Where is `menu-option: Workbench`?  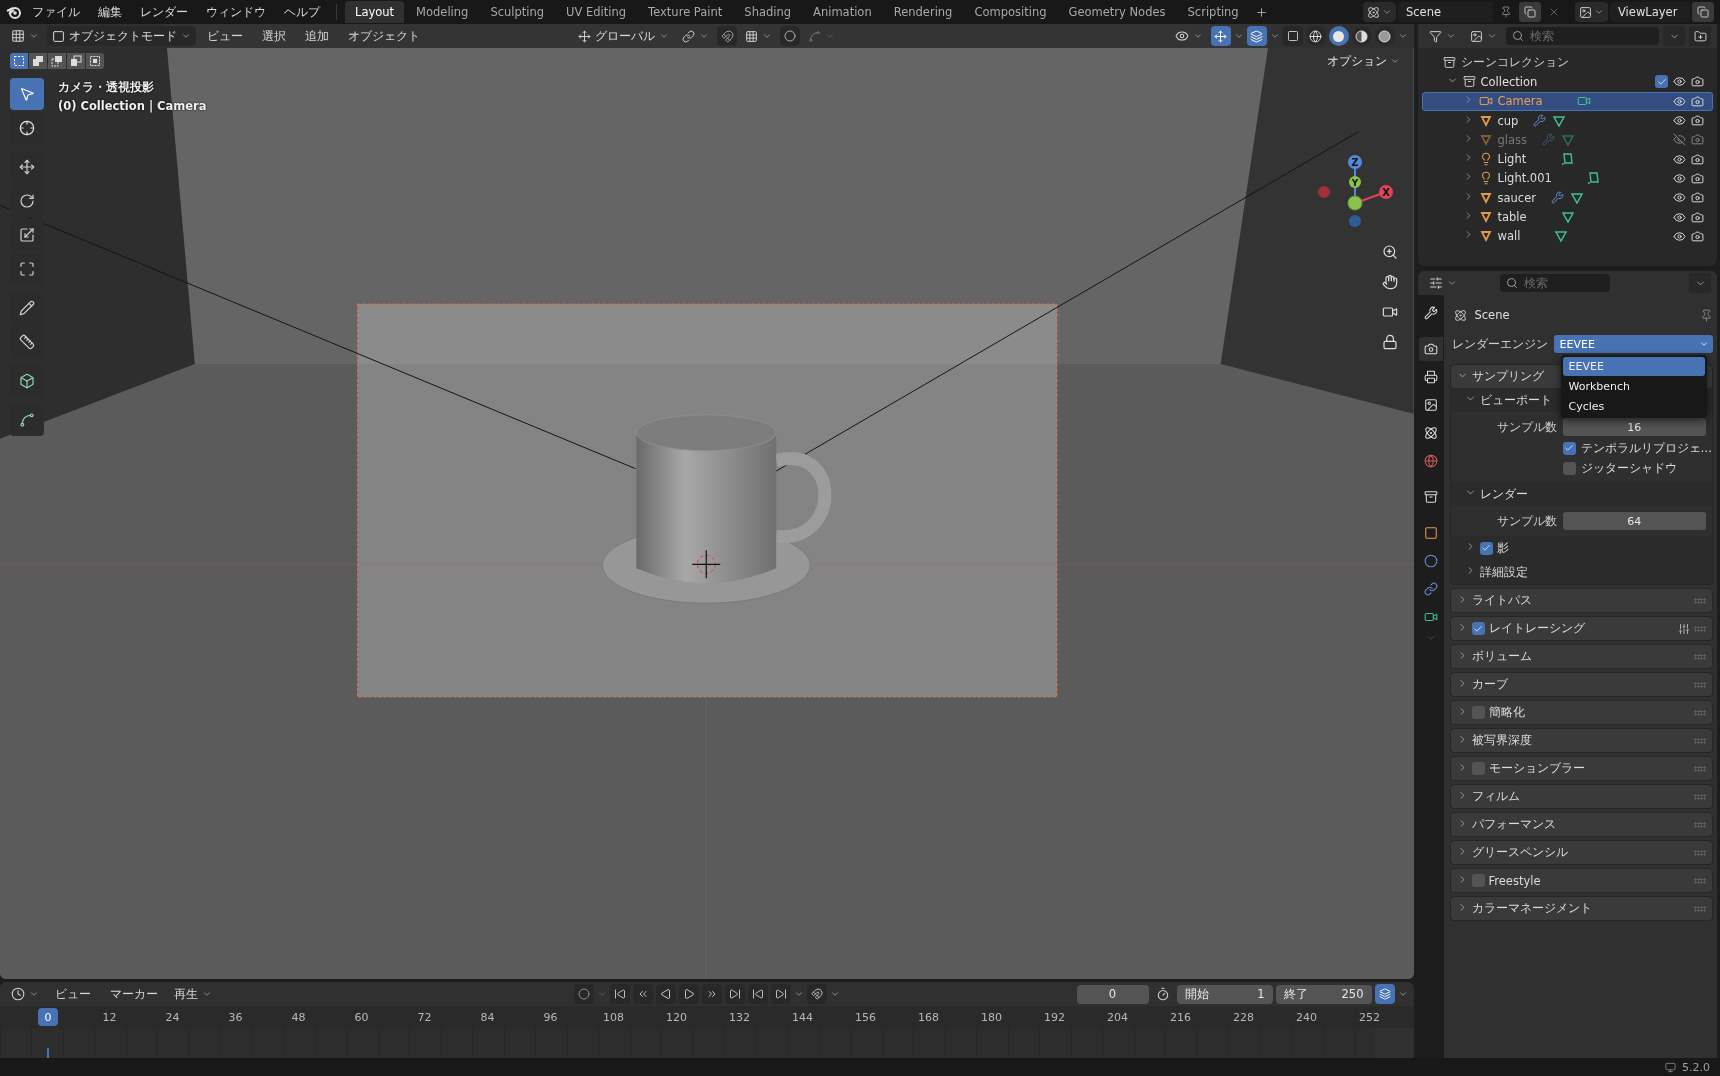 menu-option: Workbench is located at coordinates (1633, 386).